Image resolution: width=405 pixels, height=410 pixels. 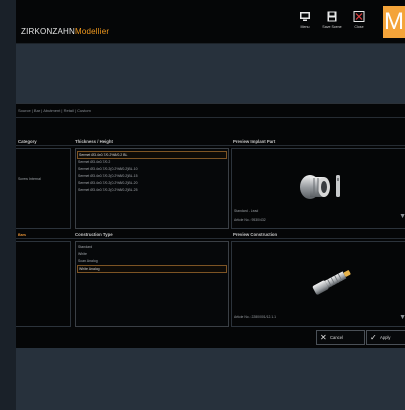 I want to click on preview-implant-header: Preview Implant Part, so click(x=254, y=141).